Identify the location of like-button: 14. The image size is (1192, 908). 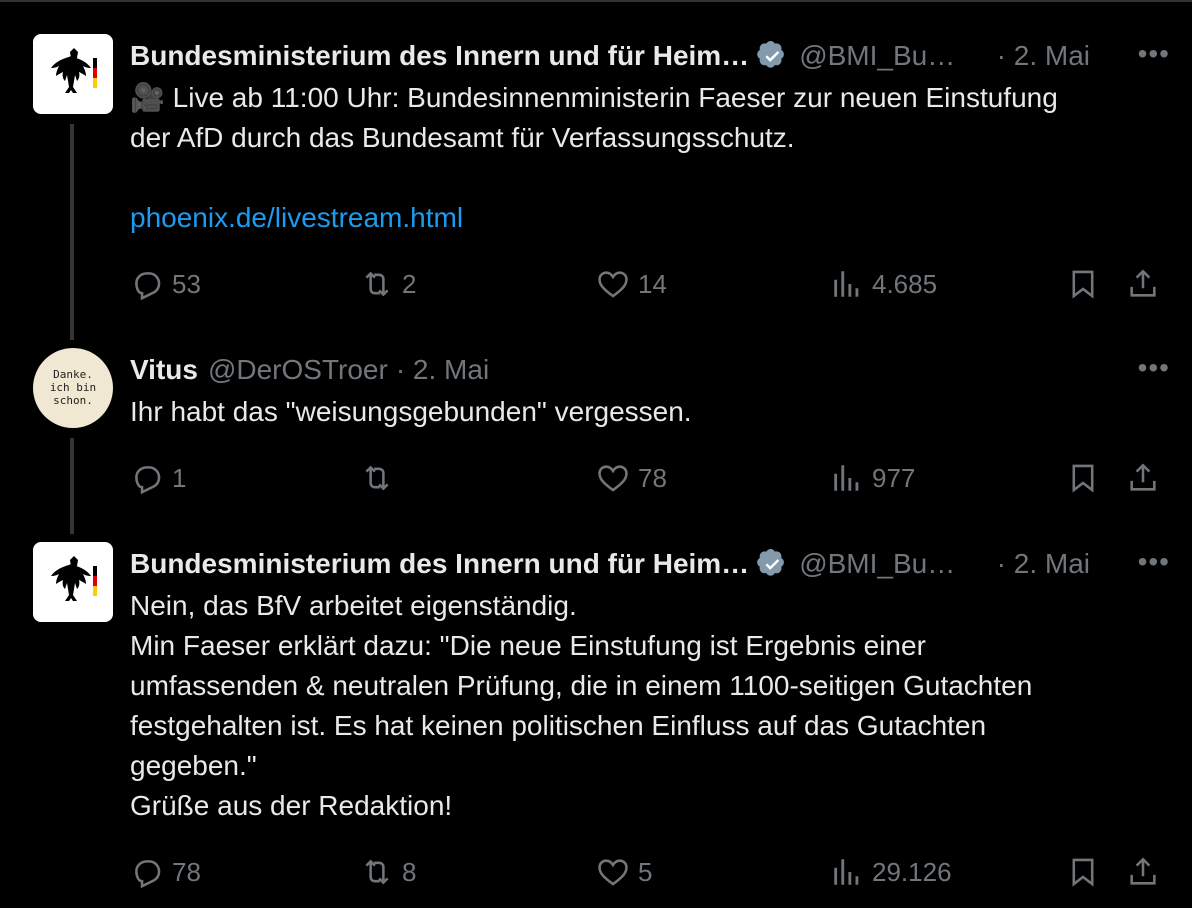
(631, 284).